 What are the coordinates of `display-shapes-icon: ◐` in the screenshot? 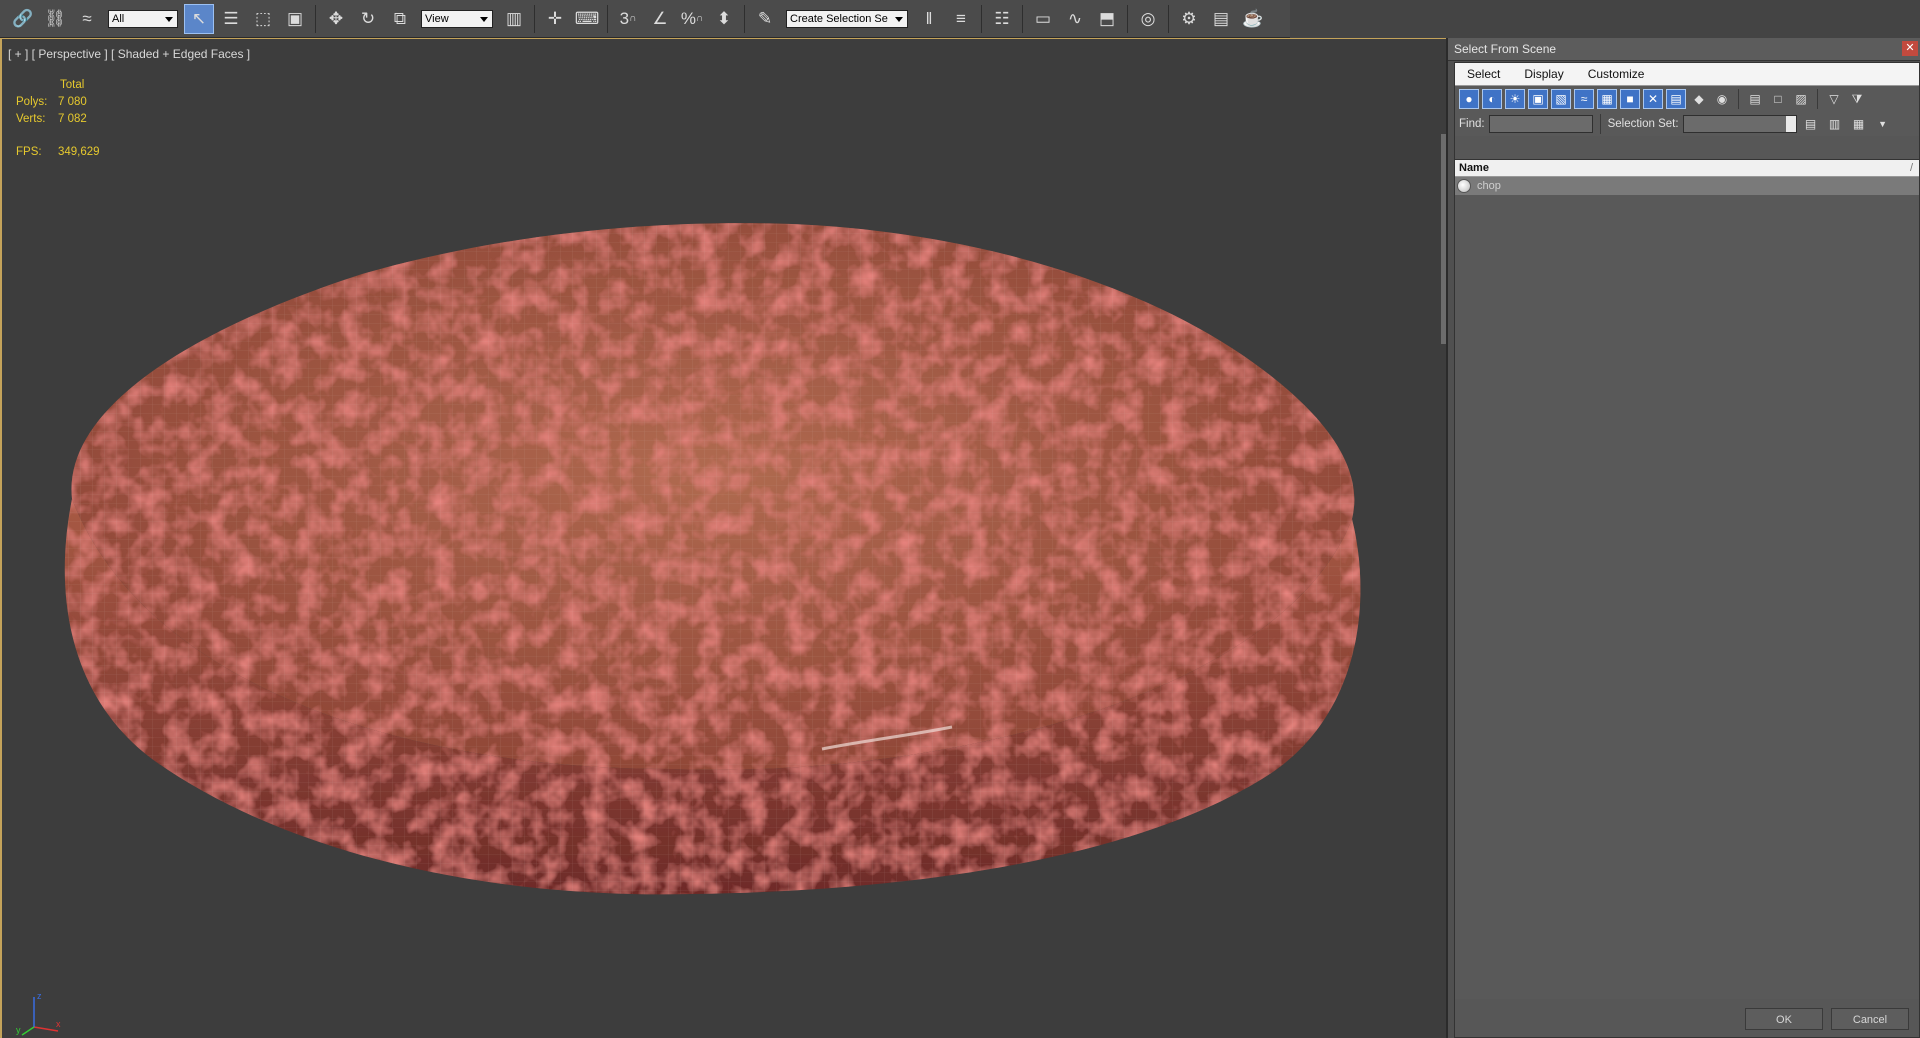 It's located at (1492, 99).